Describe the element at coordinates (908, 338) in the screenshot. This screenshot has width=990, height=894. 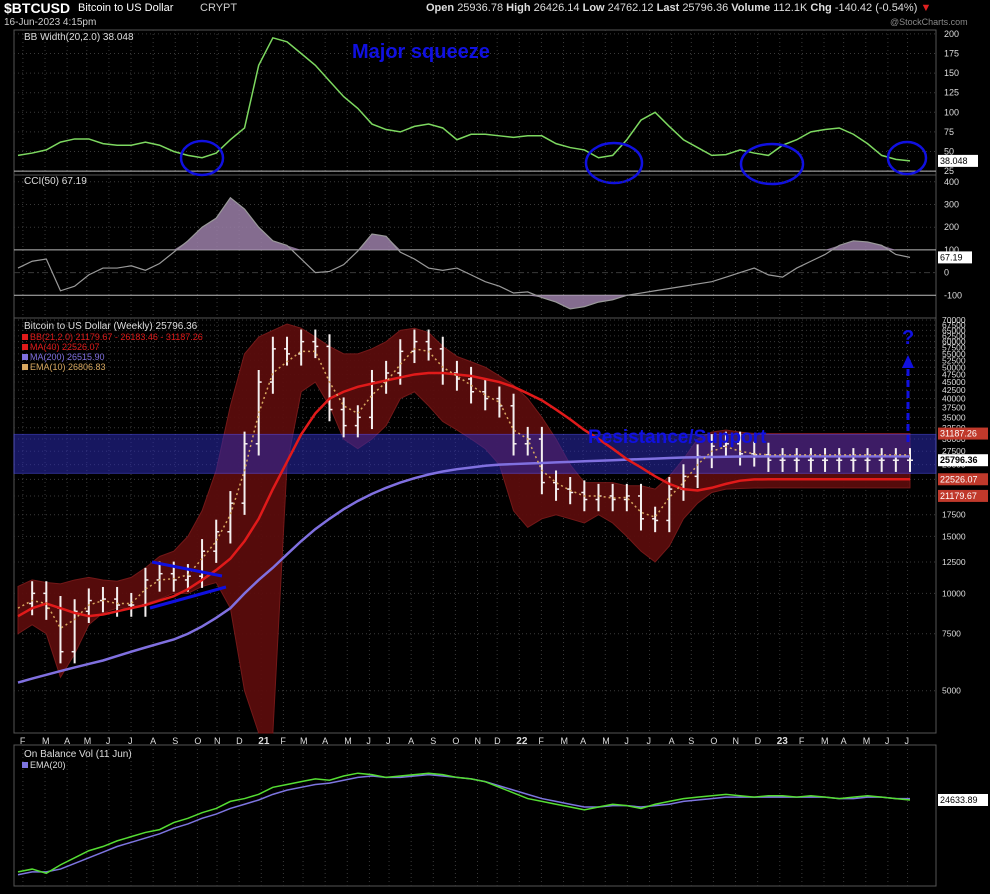
I see `question-mark-annotation: ?` at that location.